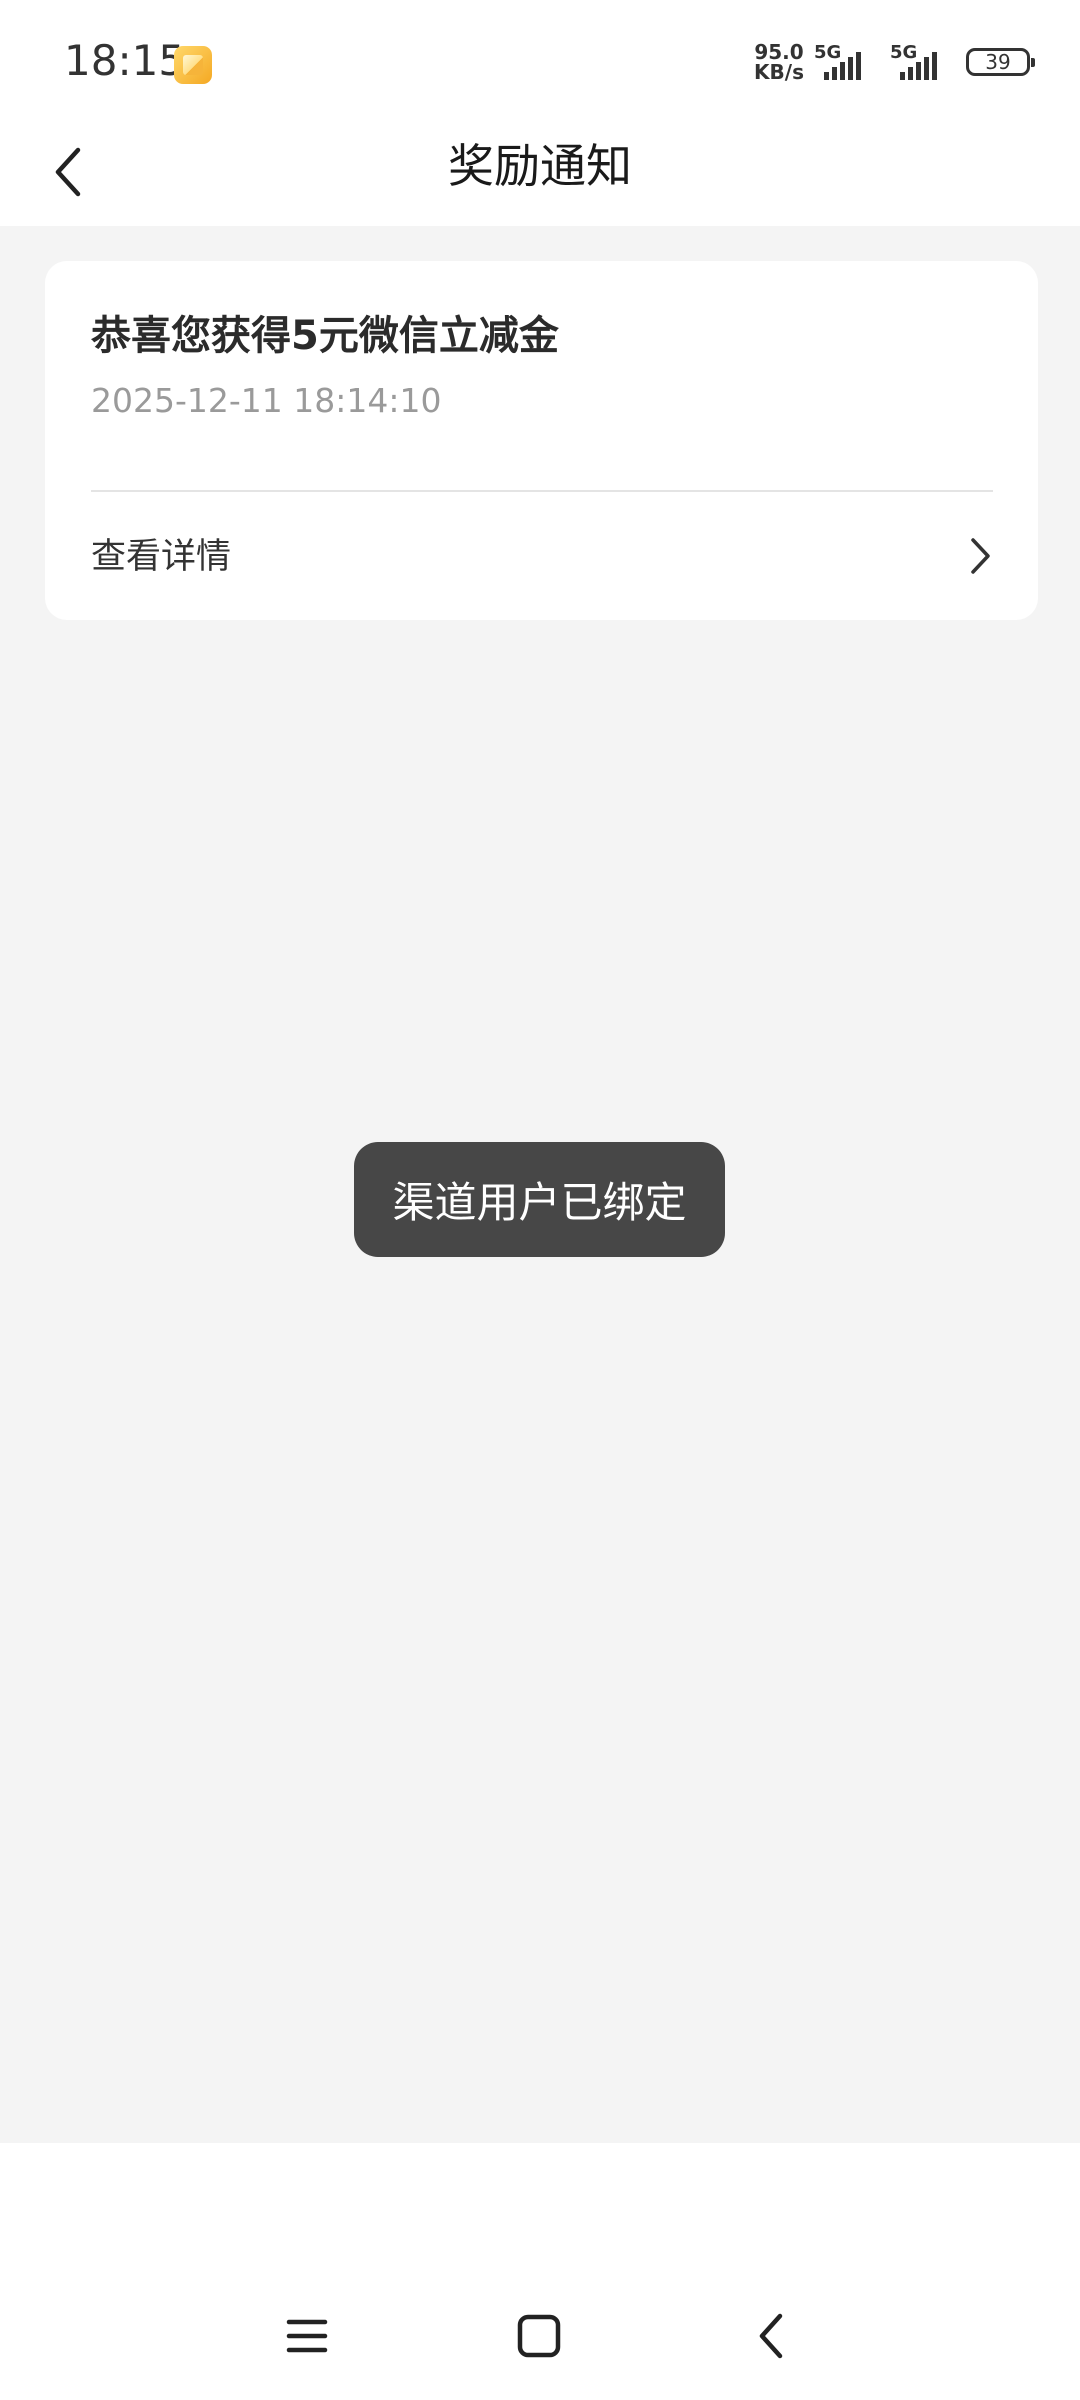 The image size is (1080, 2400). What do you see at coordinates (847, 62) in the screenshot?
I see `signal-sim1-icon: 5G` at bounding box center [847, 62].